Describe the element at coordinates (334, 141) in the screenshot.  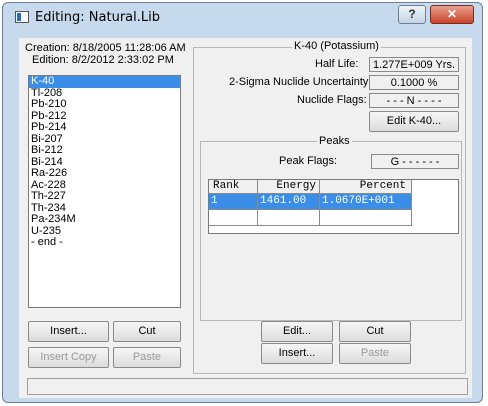
I see `peaks-group-title: Peaks` at that location.